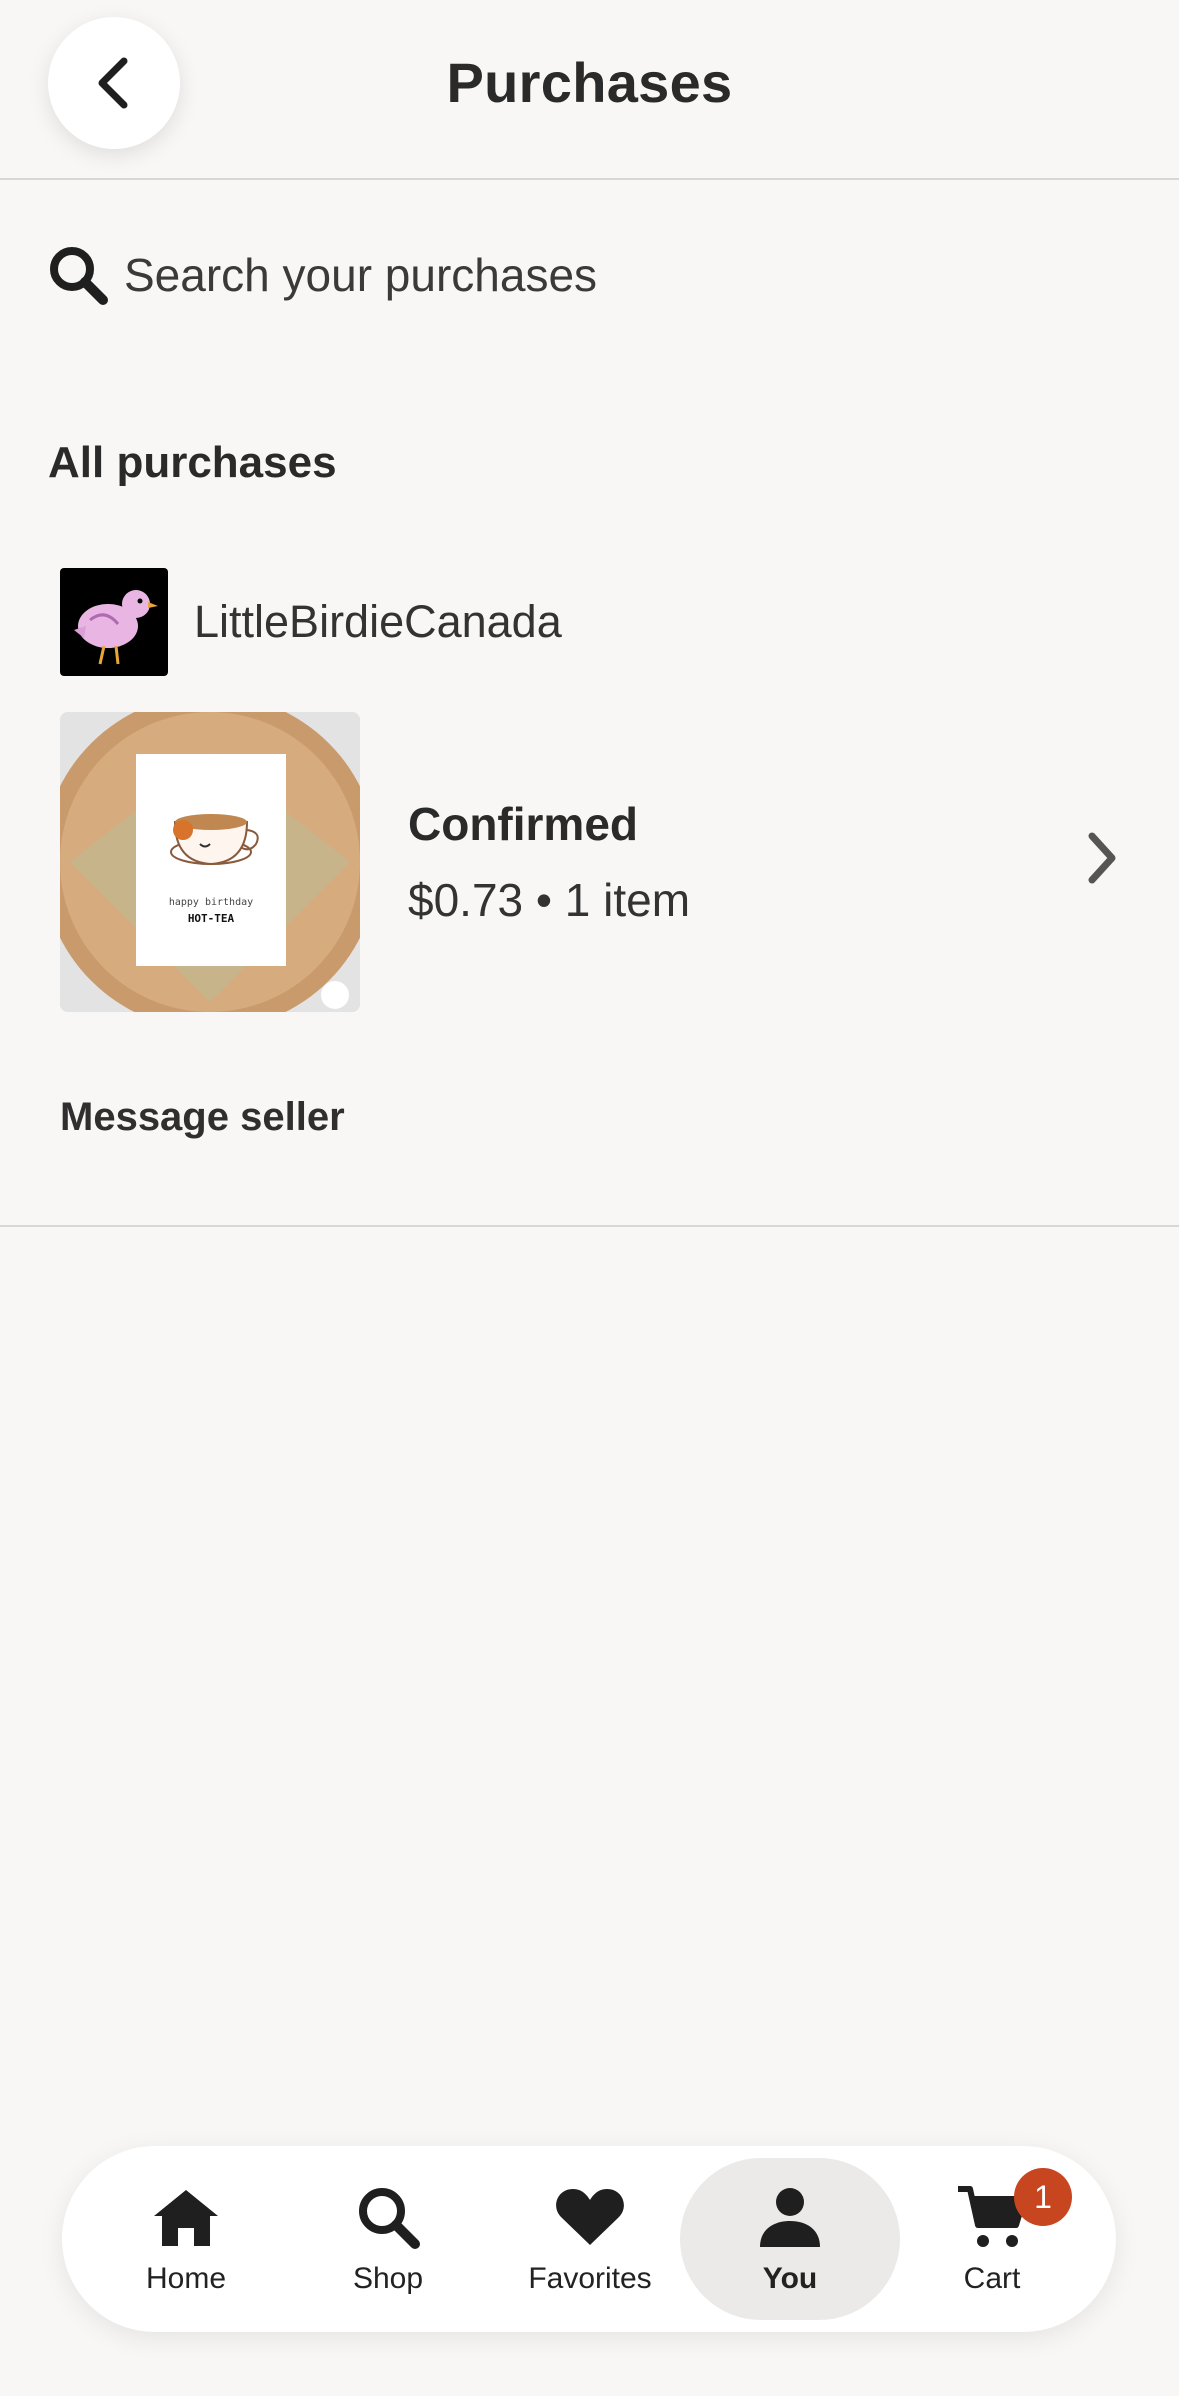  I want to click on person-icon, so click(790, 2217).